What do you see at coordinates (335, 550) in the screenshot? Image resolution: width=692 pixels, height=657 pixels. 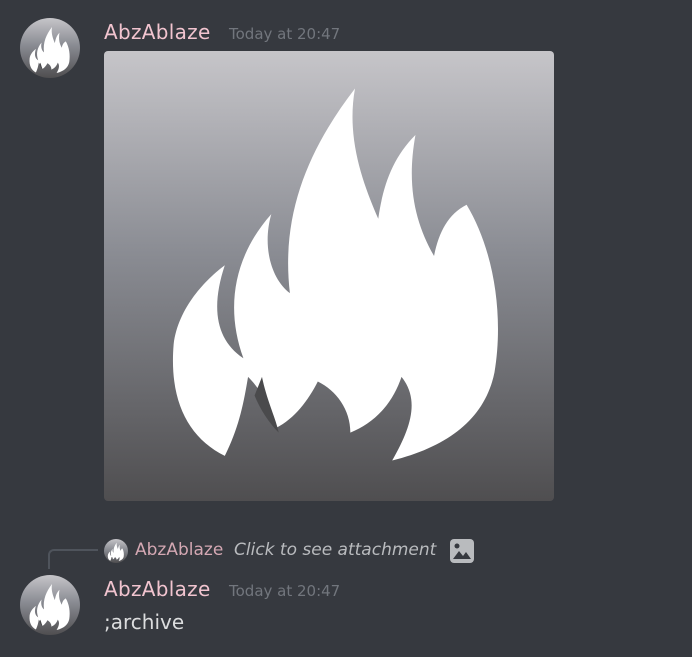 I see `reply-preview-text: Click to see attachment` at bounding box center [335, 550].